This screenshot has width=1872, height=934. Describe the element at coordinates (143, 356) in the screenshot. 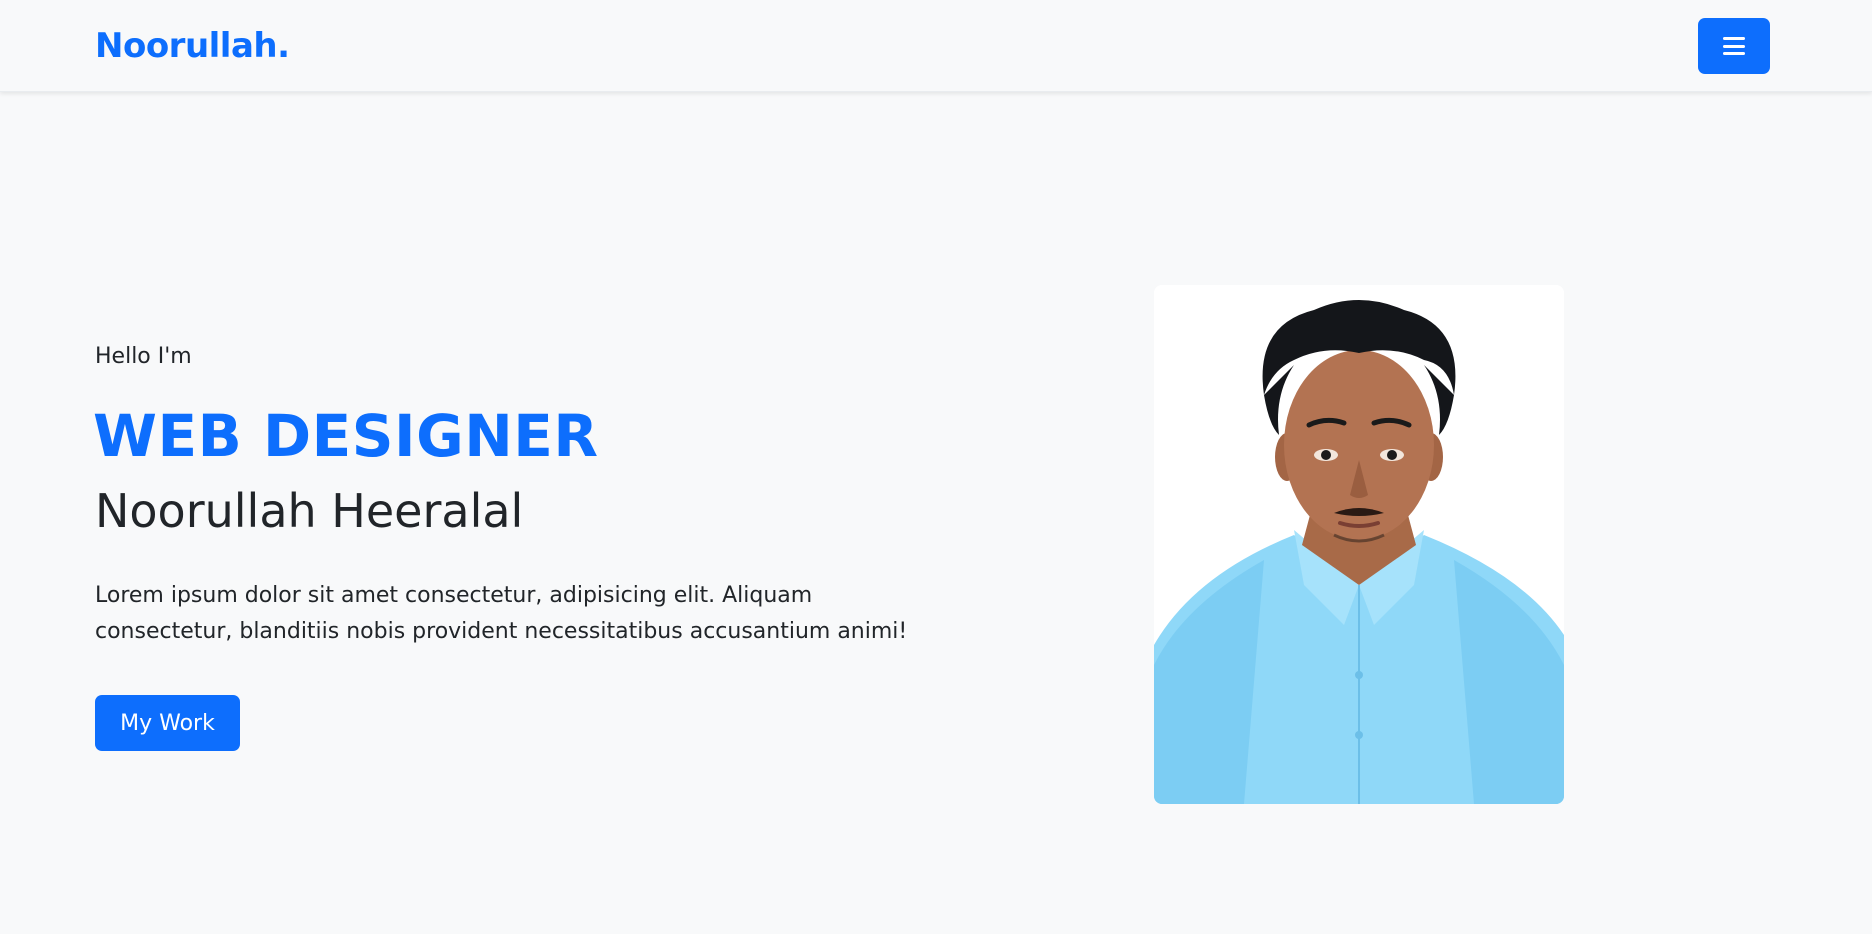

I see `greeting-text: Hello I'm` at that location.